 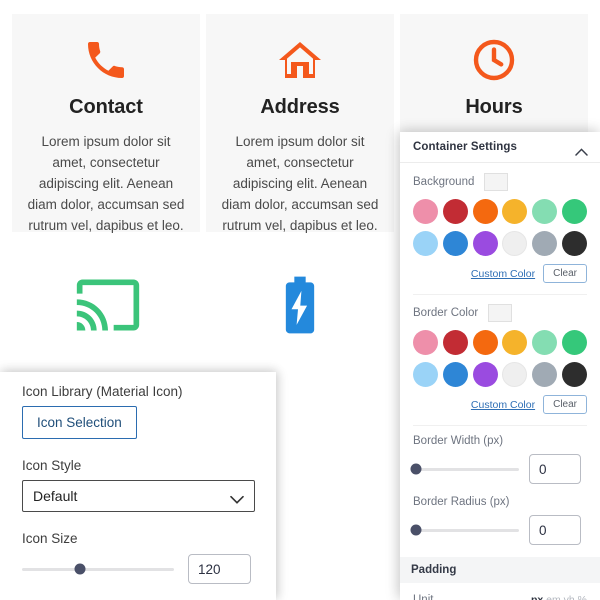 I want to click on container-settings-header: Container Settings, so click(x=500, y=147).